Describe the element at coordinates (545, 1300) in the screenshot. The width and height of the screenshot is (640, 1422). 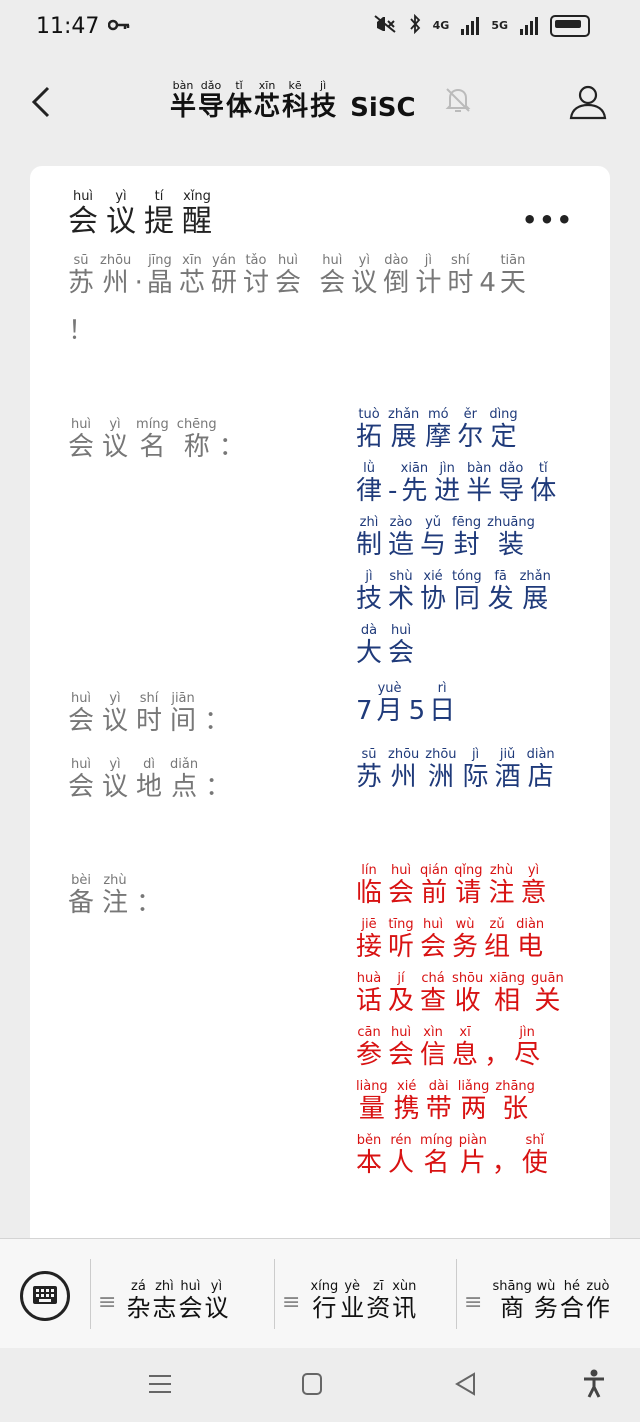
I see `hanzi-char: 务wù` at that location.